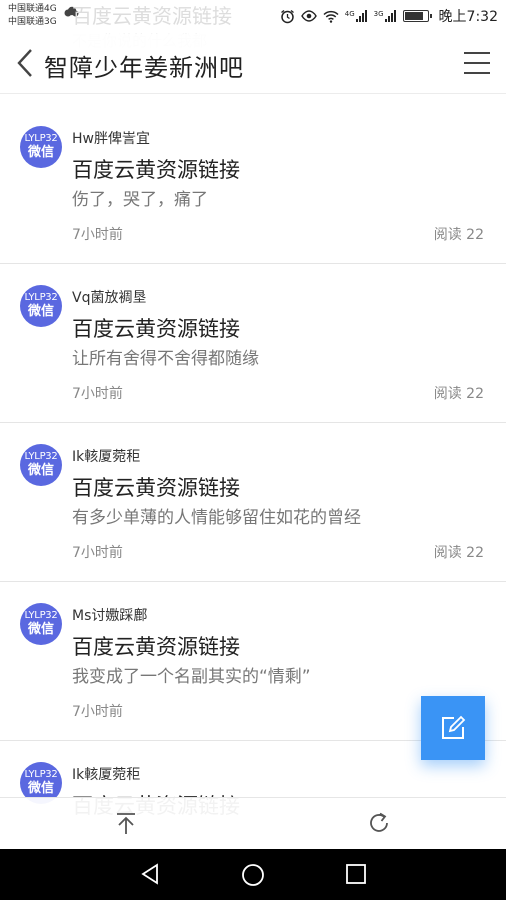  I want to click on carrier-info: 中国联通4G 中国联通3G, so click(32, 16).